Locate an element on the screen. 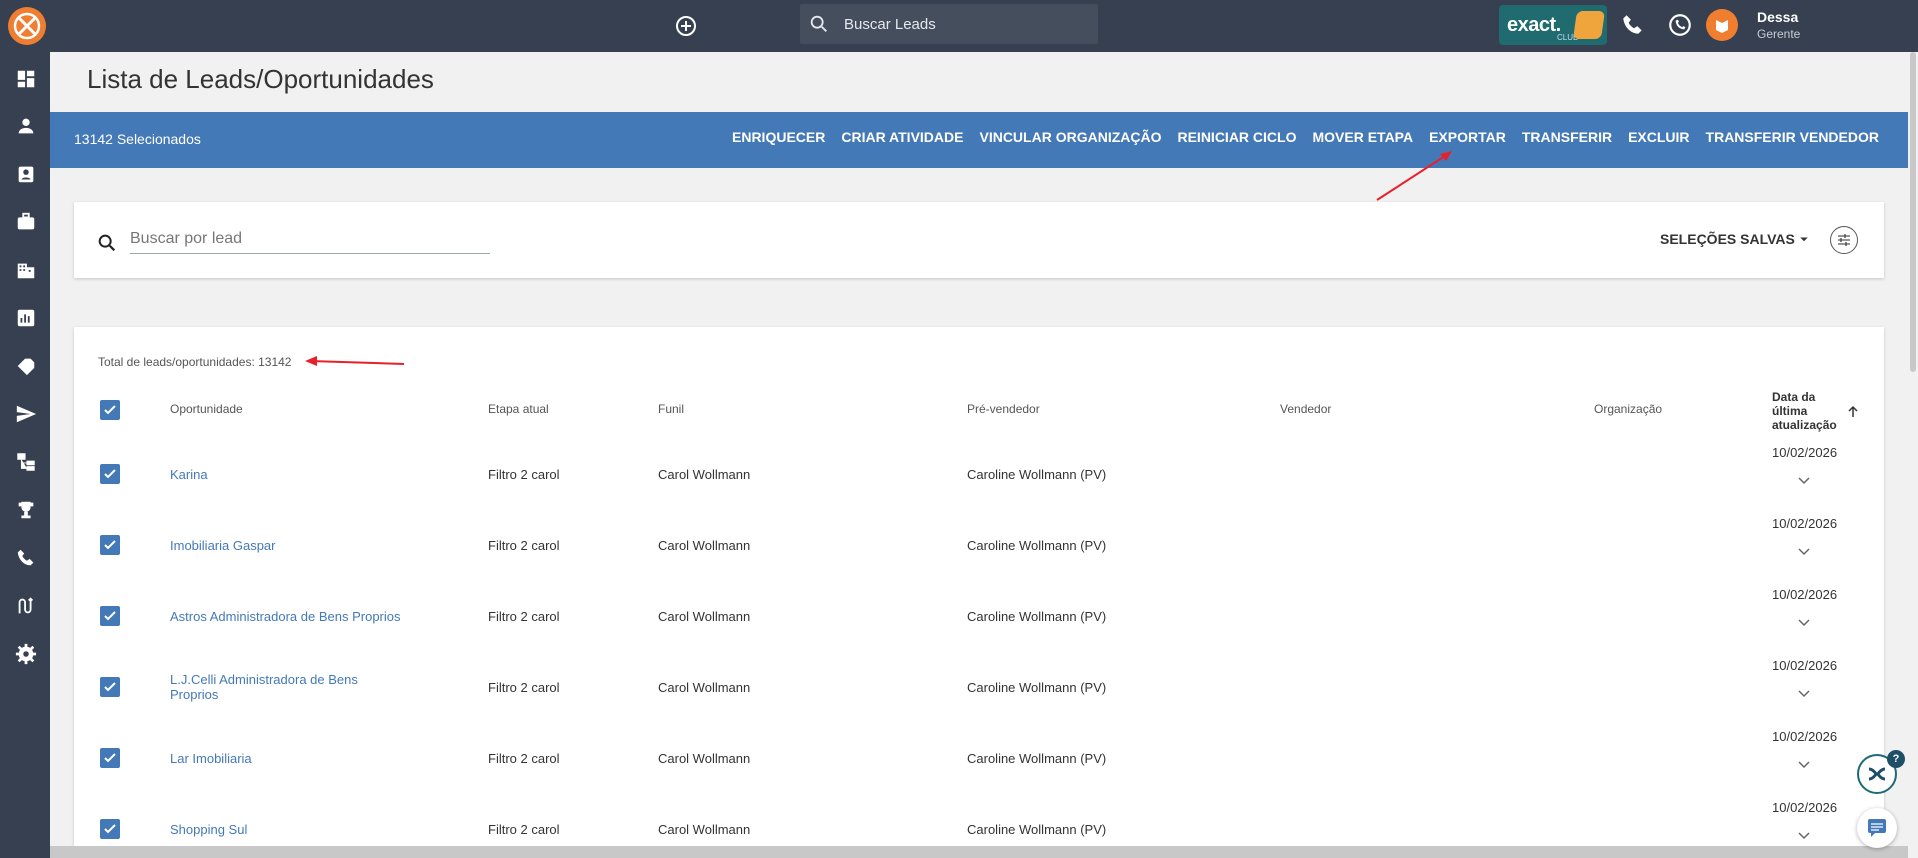 This screenshot has height=858, width=1918. header-organizacao: Organização is located at coordinates (1628, 409).